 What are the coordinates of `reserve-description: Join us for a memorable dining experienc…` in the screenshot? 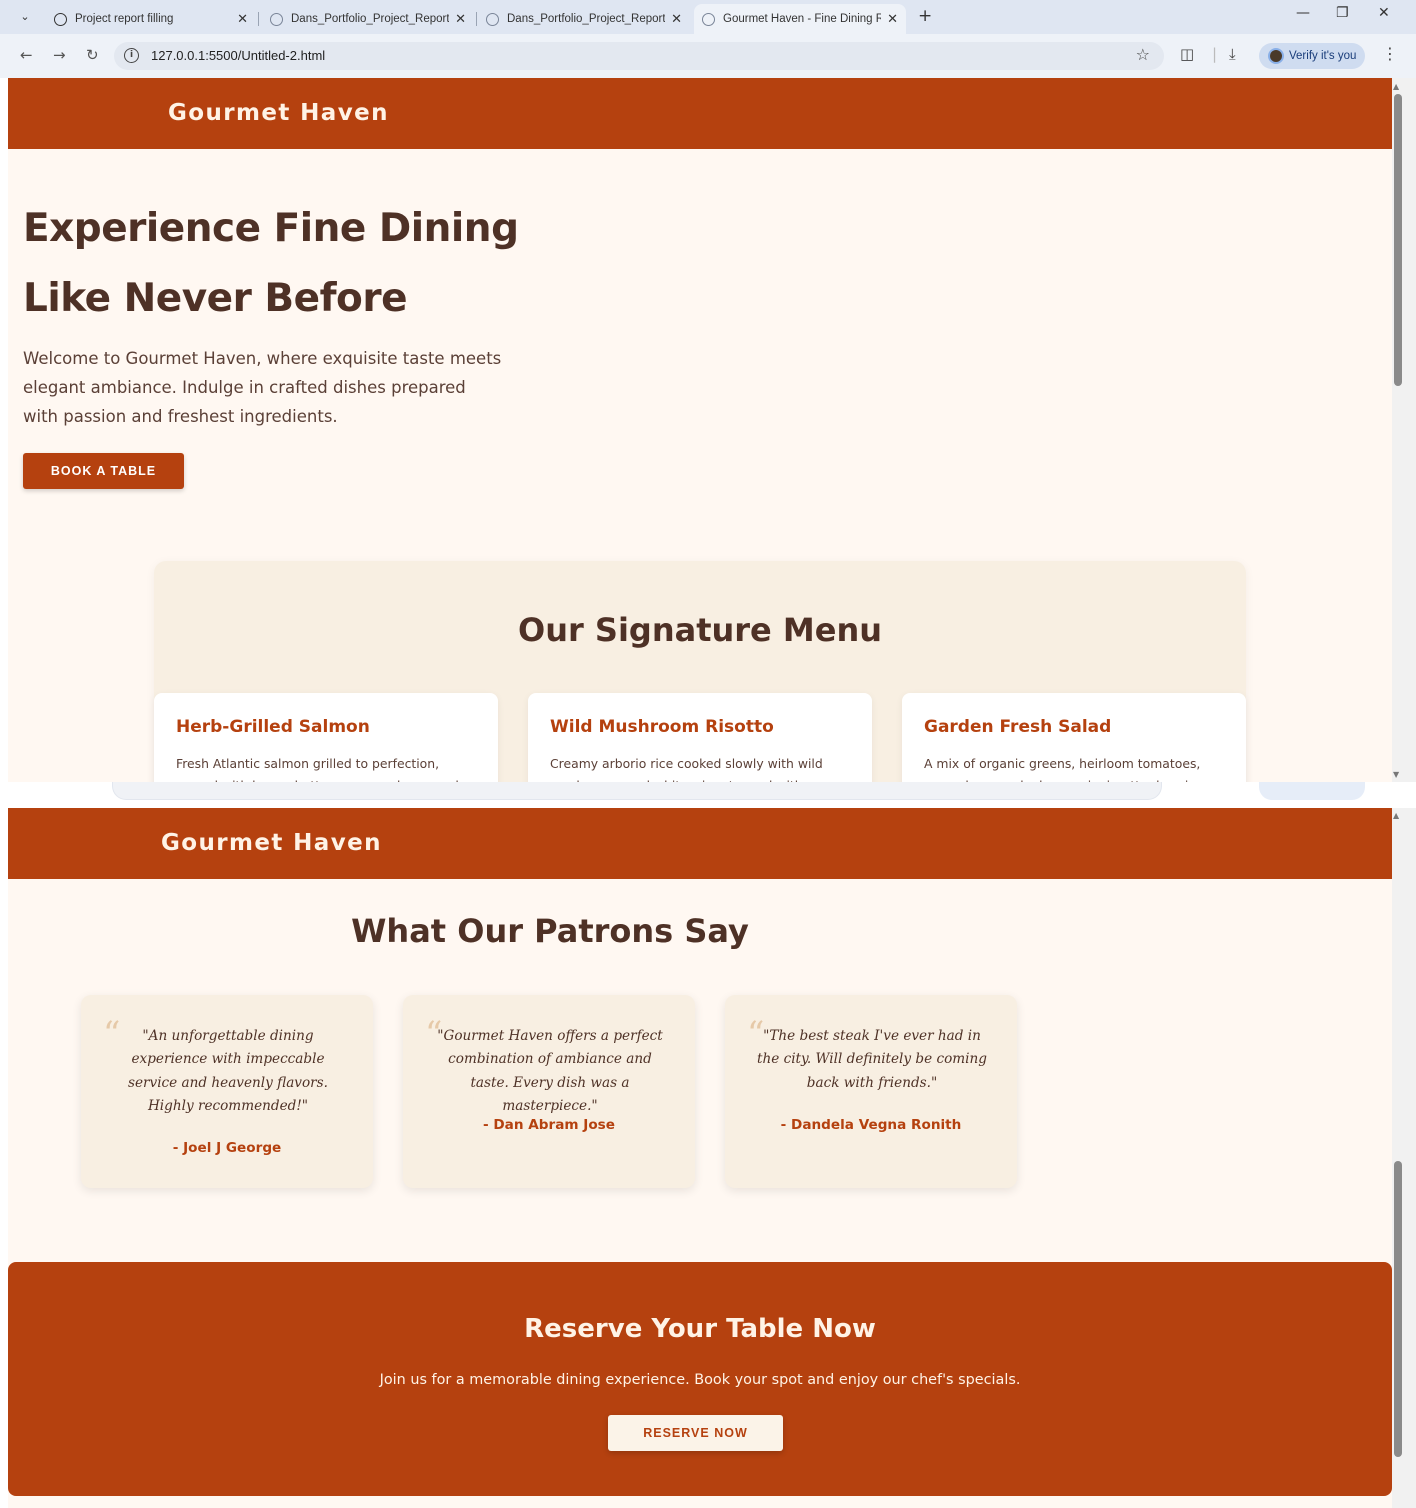 It's located at (700, 1380).